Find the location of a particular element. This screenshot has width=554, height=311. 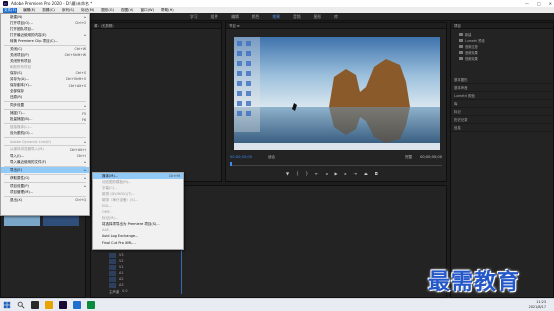

video-preview-image is located at coordinates (337, 93).